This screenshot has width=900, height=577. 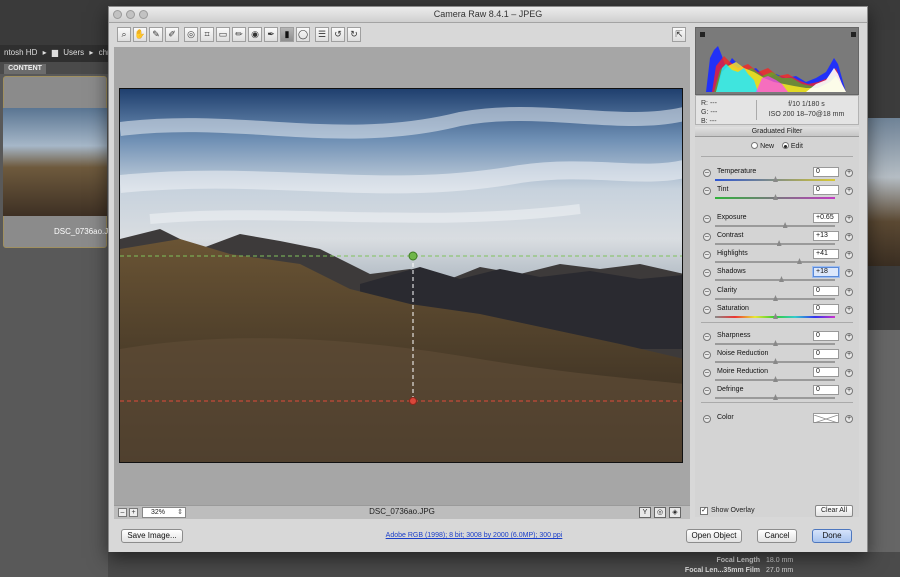 What do you see at coordinates (826, 172) in the screenshot?
I see `temperature-value-field: 0` at bounding box center [826, 172].